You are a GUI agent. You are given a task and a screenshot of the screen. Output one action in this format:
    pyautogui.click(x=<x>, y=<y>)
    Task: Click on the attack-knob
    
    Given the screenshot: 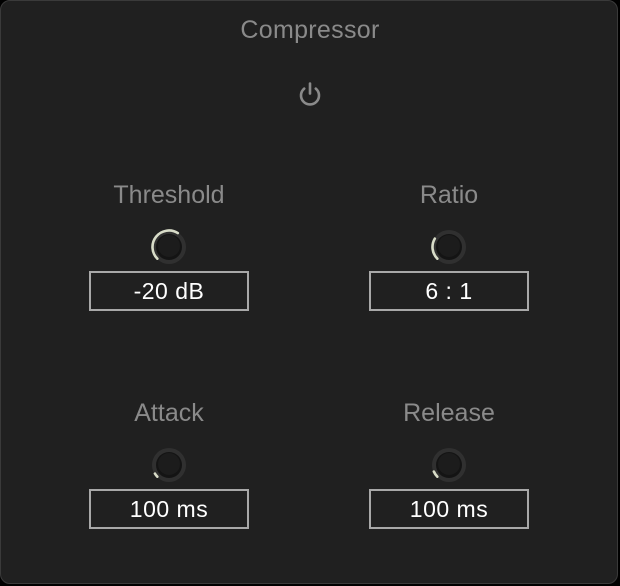 What is the action you would take?
    pyautogui.click(x=169, y=465)
    